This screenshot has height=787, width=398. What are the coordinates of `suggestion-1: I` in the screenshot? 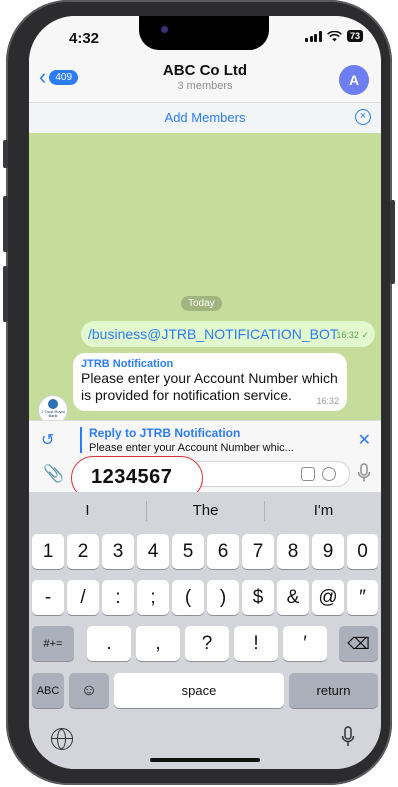 It's located at (87, 511).